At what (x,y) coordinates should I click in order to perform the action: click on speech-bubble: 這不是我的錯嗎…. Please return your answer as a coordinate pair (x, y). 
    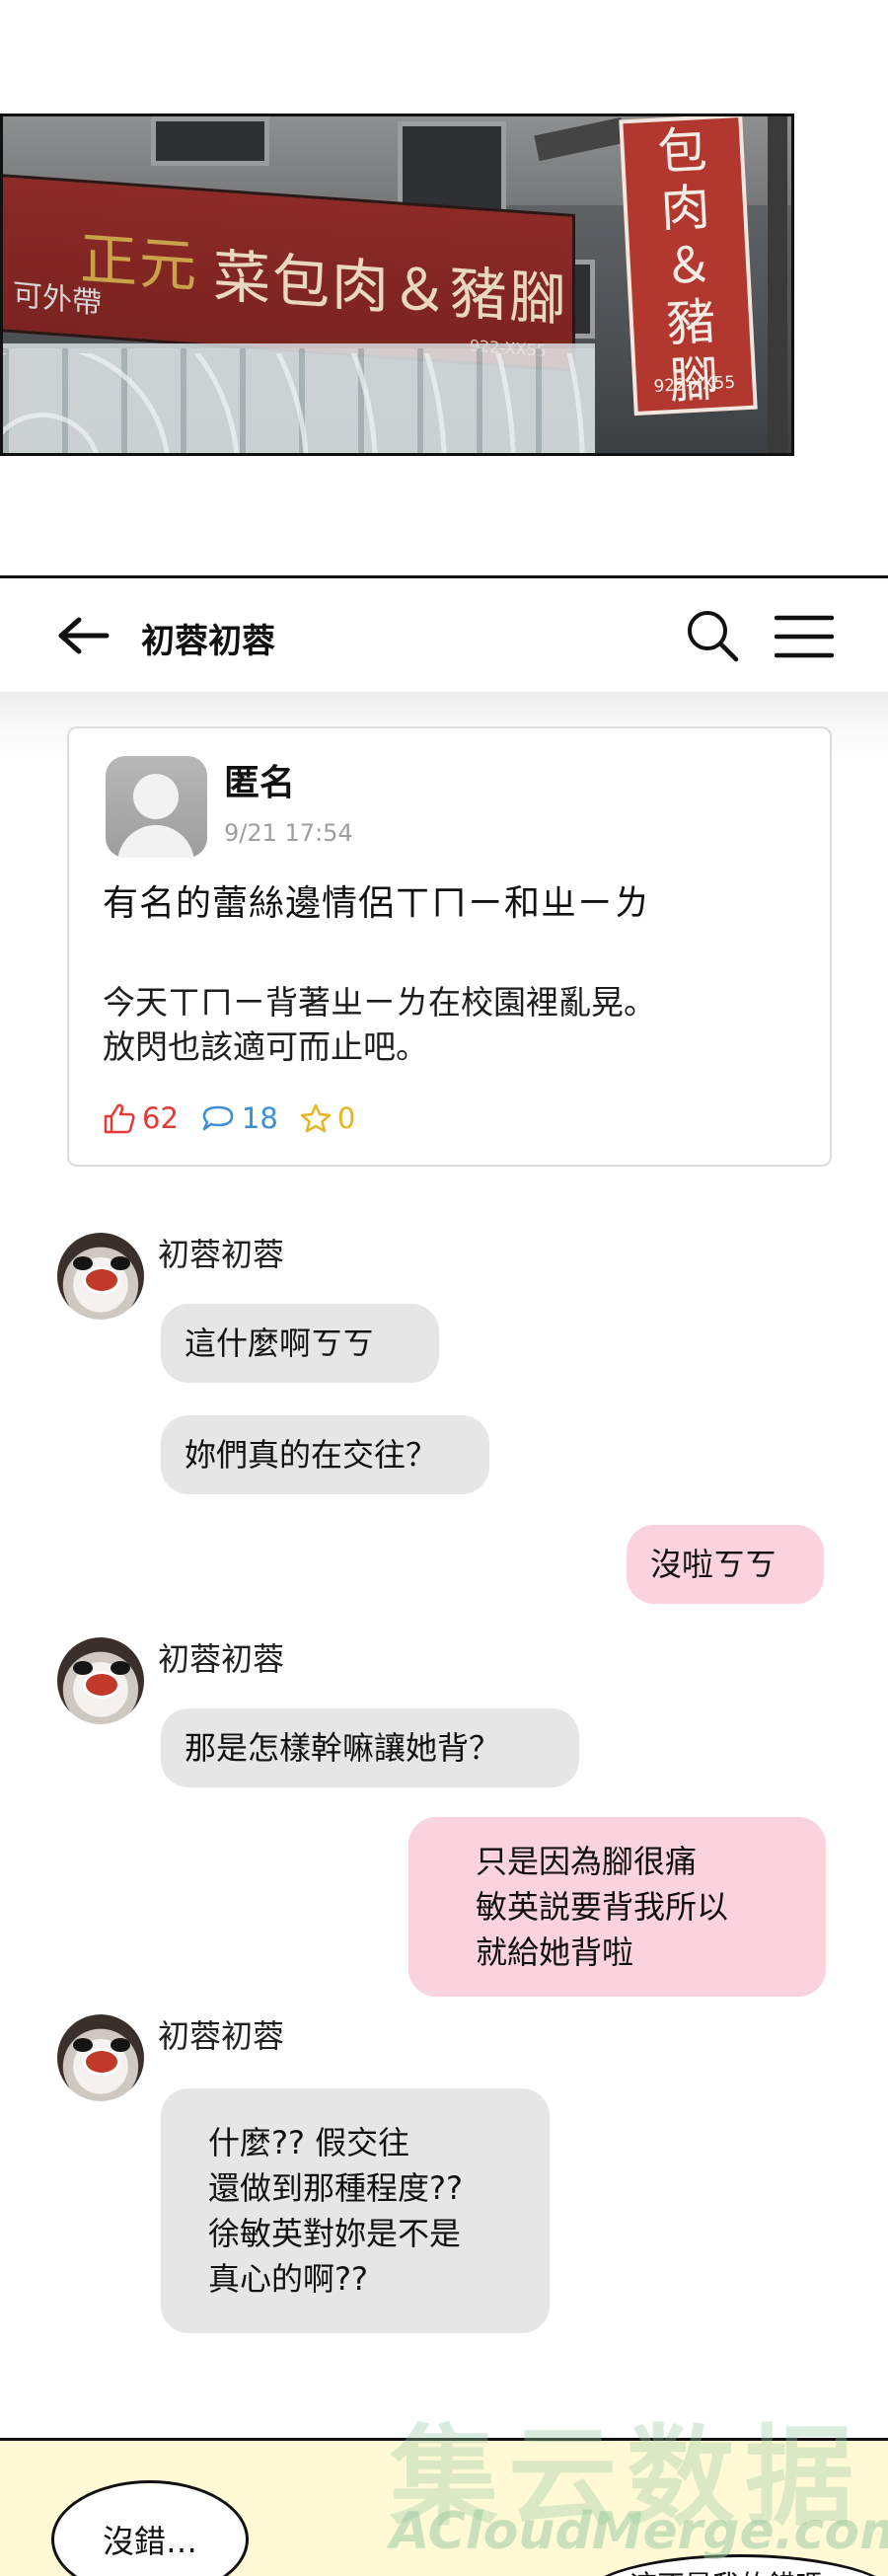
    Looking at the image, I should click on (735, 2565).